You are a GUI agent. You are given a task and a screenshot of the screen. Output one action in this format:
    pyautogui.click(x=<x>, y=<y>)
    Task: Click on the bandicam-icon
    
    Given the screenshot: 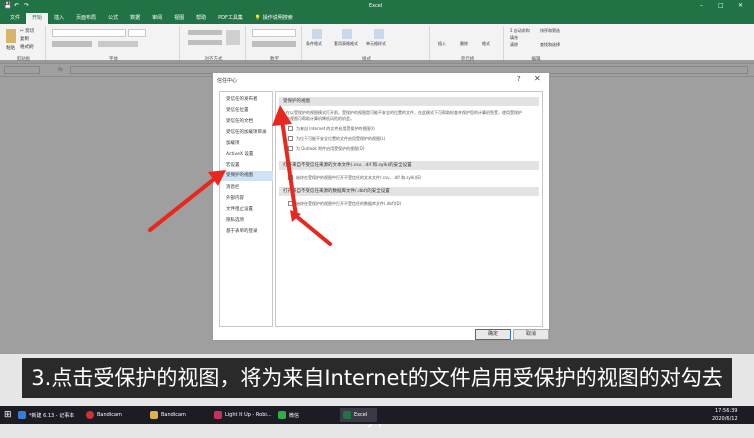 What is the action you would take?
    pyautogui.click(x=90, y=415)
    